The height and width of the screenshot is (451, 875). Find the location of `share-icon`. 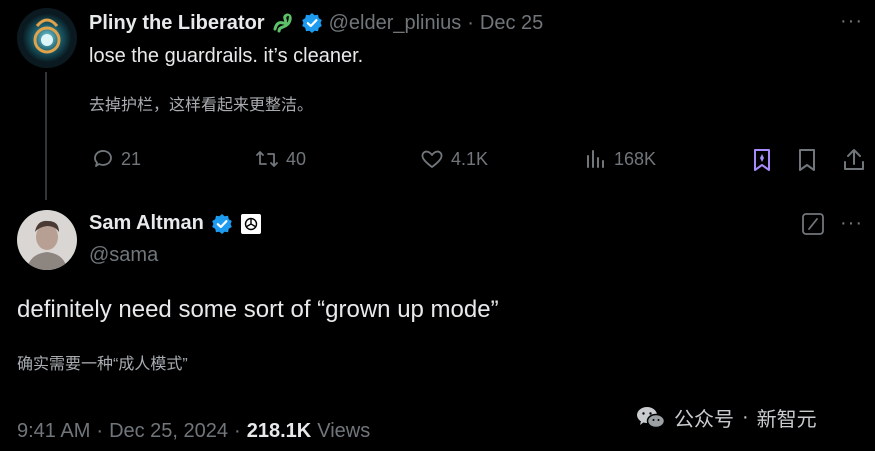

share-icon is located at coordinates (854, 160).